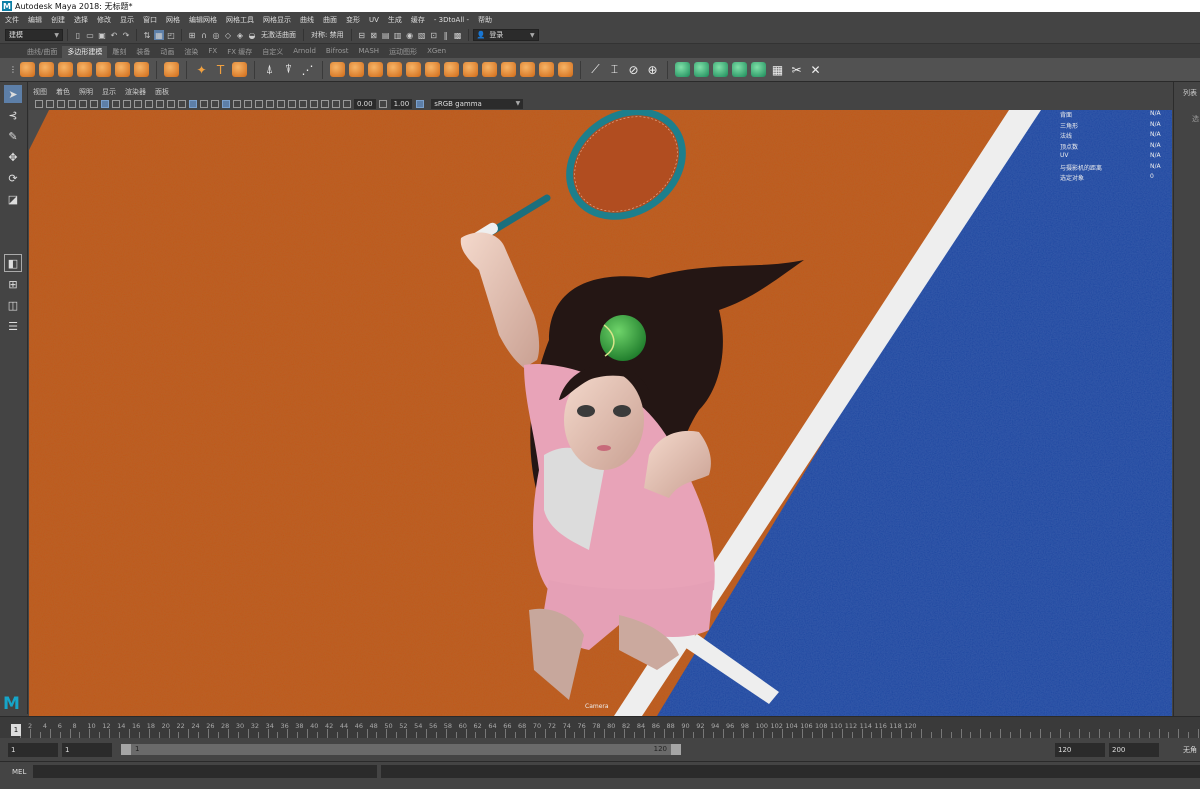 Image resolution: width=1200 pixels, height=789 pixels. I want to click on shadows-icon, so click(247, 103).